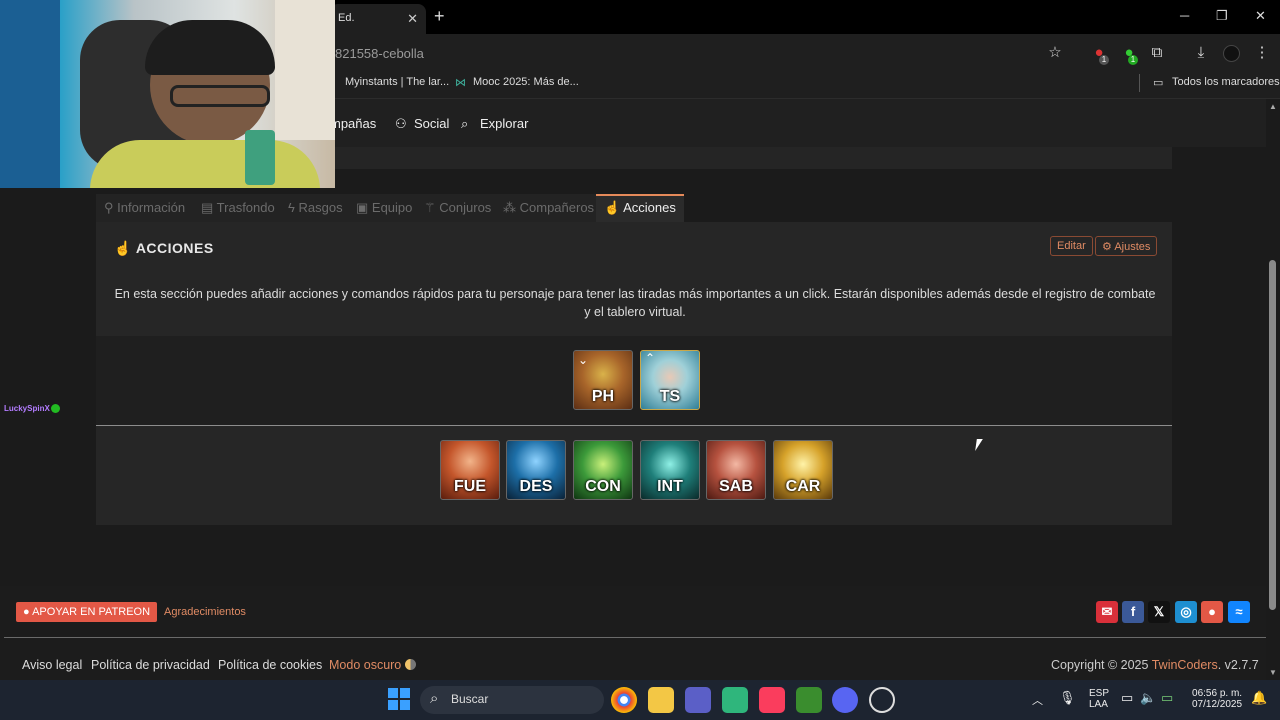 This screenshot has height=720, width=1280. I want to click on minimize-icon: ─, so click(1184, 15).